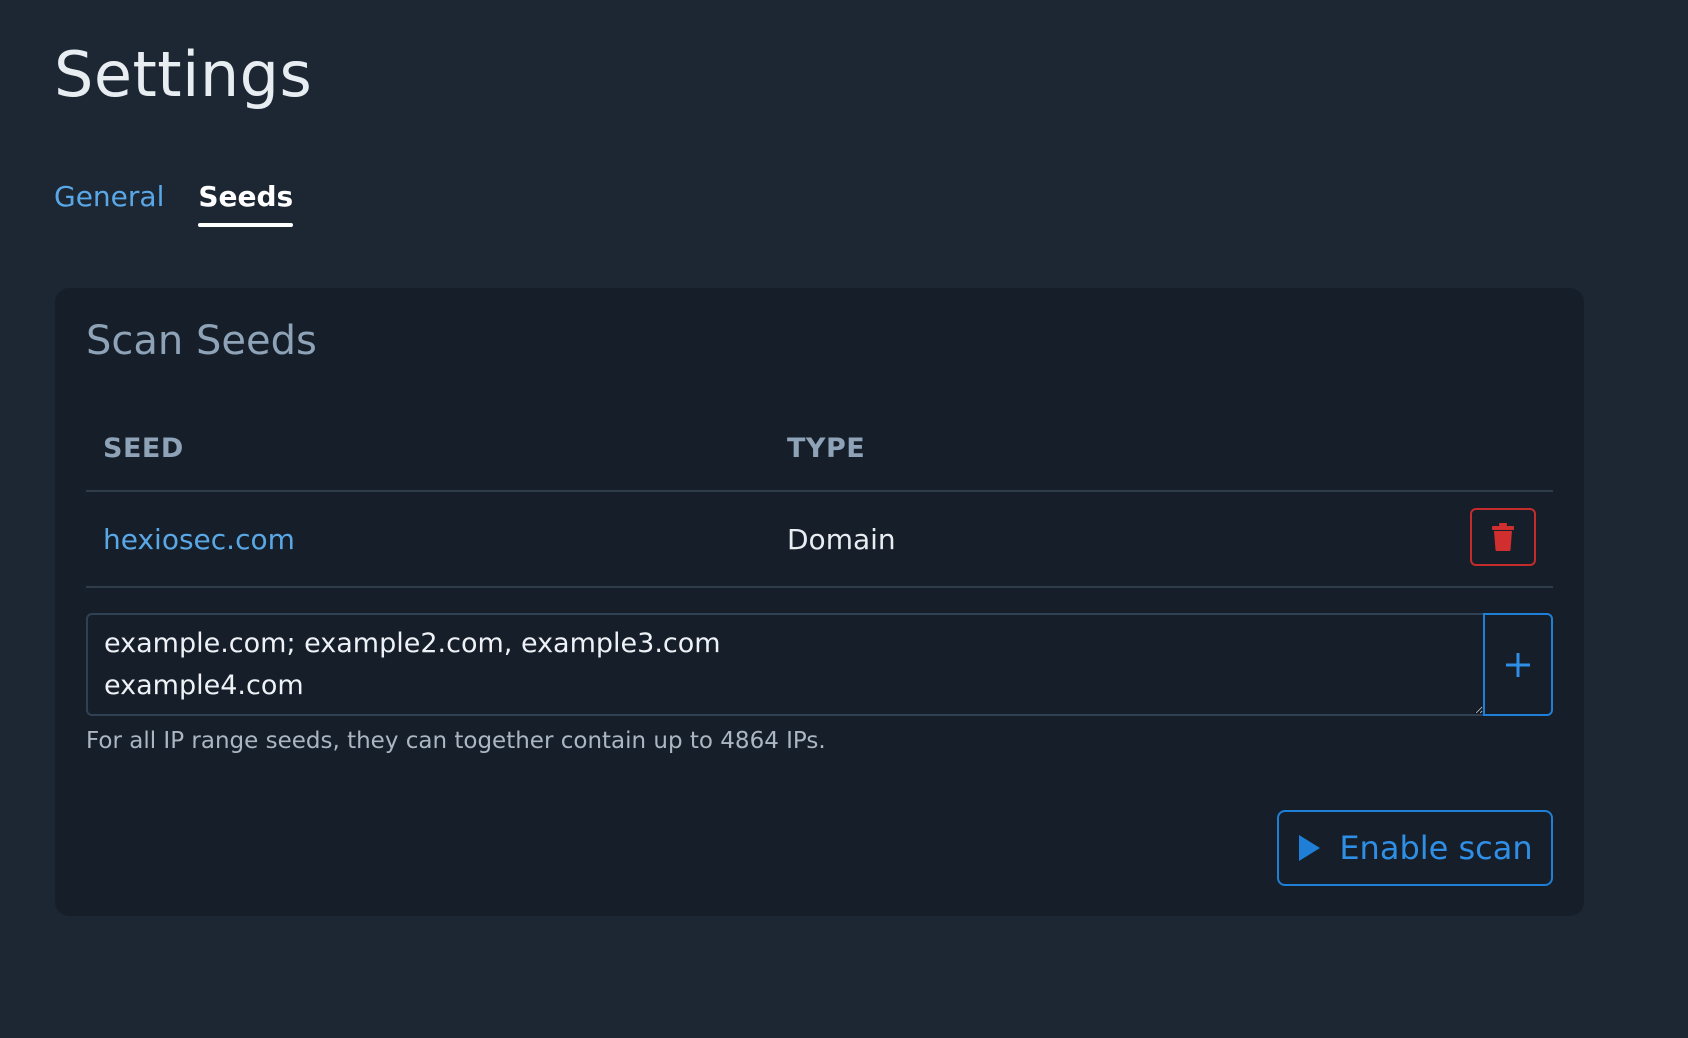 This screenshot has height=1038, width=1688. What do you see at coordinates (436, 539) in the screenshot?
I see `seed-link: hexiosec.com` at bounding box center [436, 539].